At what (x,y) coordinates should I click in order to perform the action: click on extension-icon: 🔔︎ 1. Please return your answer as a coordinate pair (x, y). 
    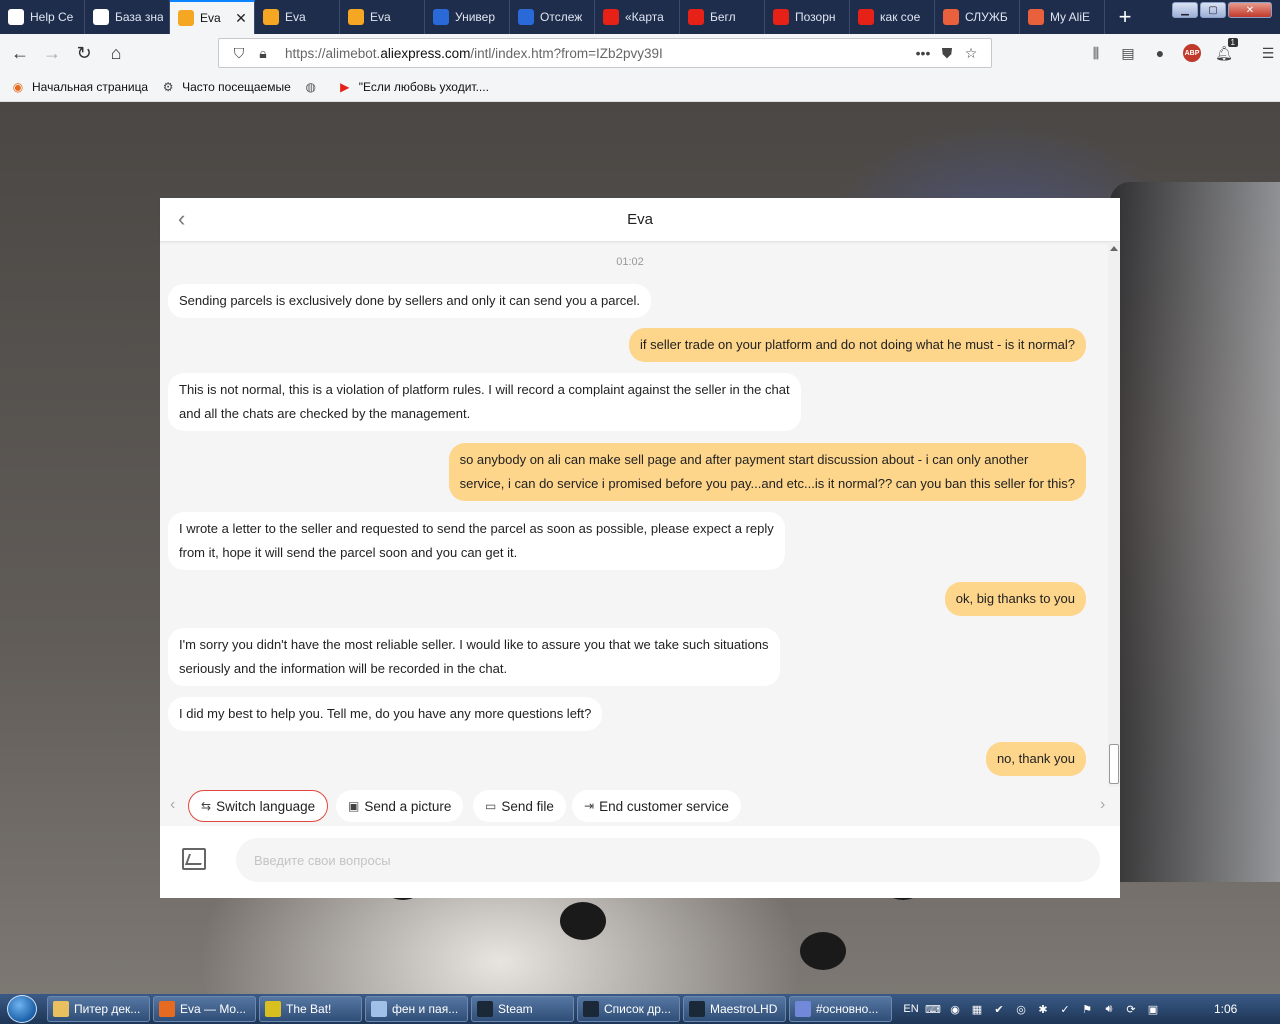
    Looking at the image, I should click on (1224, 53).